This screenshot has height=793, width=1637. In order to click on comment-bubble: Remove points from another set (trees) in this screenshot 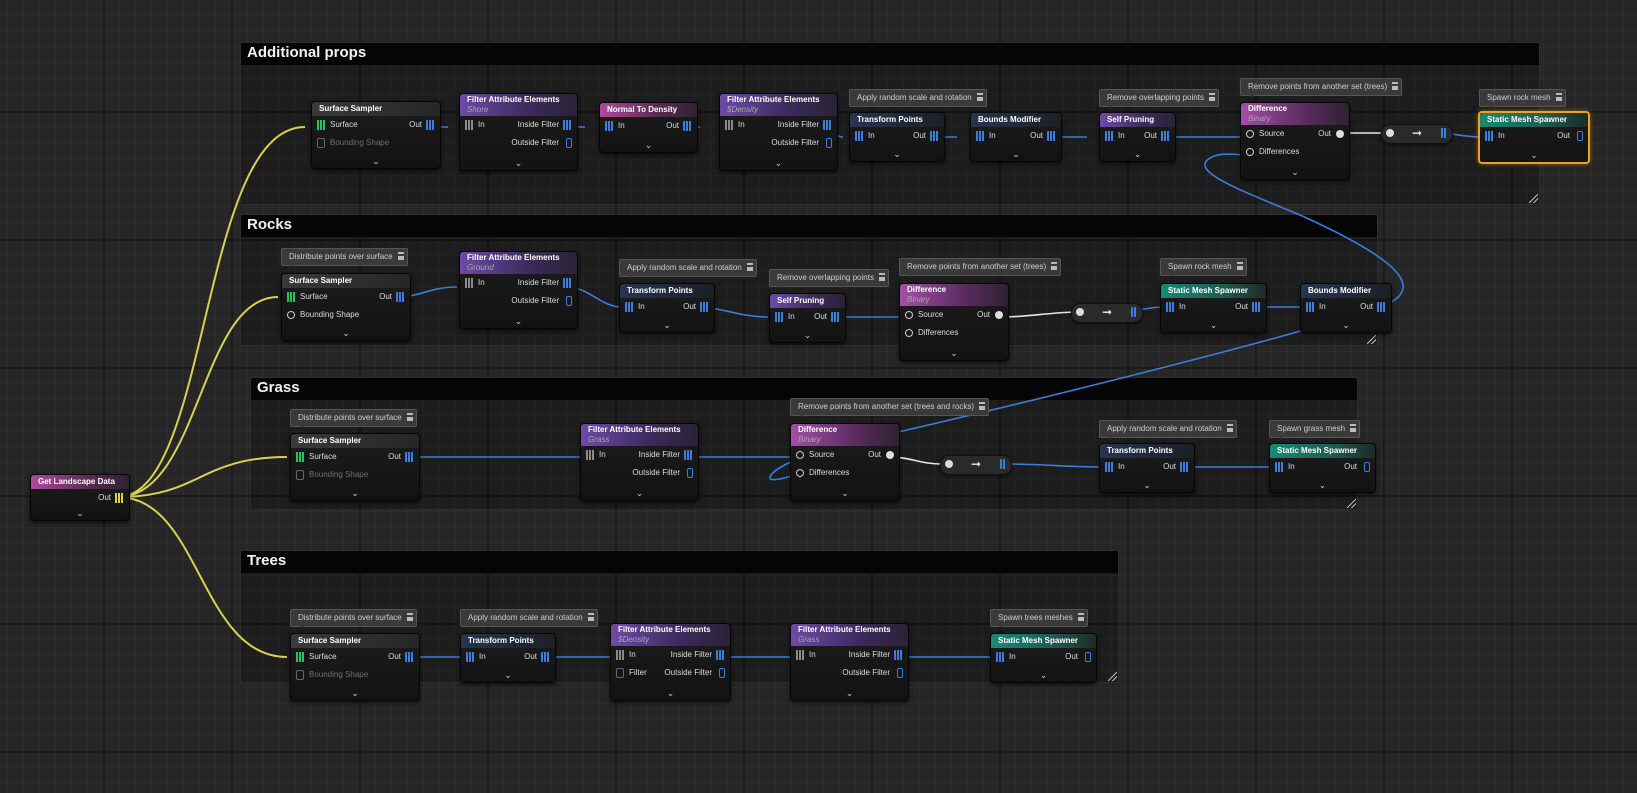, I will do `click(980, 267)`.